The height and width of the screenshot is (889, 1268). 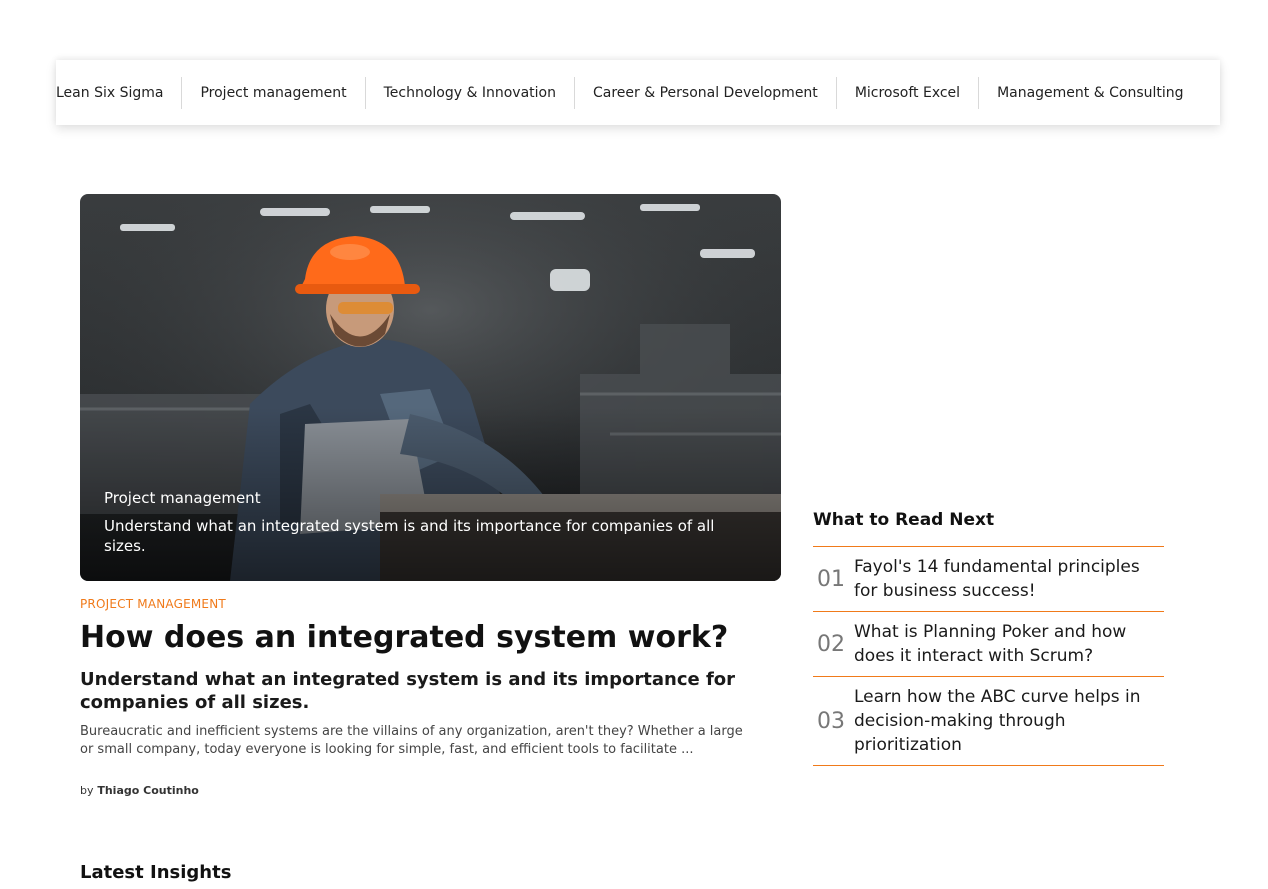 I want to click on nav-item-project-management: Project management, so click(x=272, y=92).